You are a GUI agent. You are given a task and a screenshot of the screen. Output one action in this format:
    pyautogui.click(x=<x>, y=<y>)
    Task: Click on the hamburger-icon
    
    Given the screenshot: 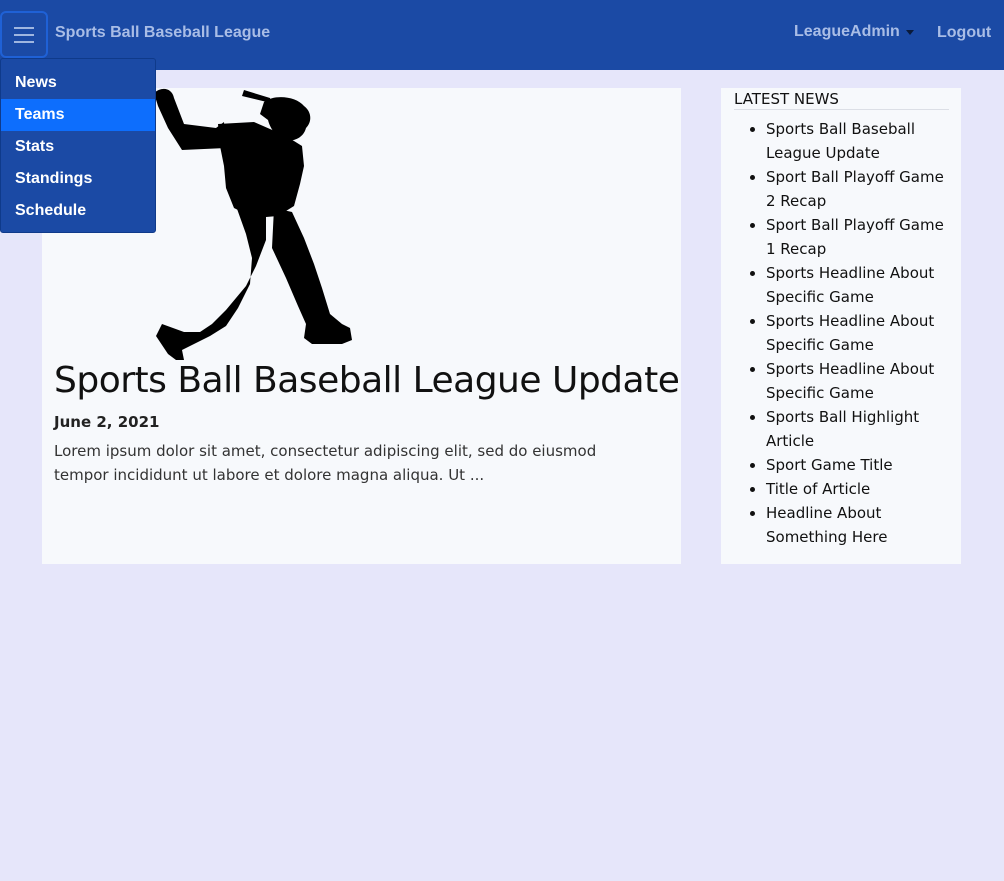 What is the action you would take?
    pyautogui.click(x=24, y=27)
    